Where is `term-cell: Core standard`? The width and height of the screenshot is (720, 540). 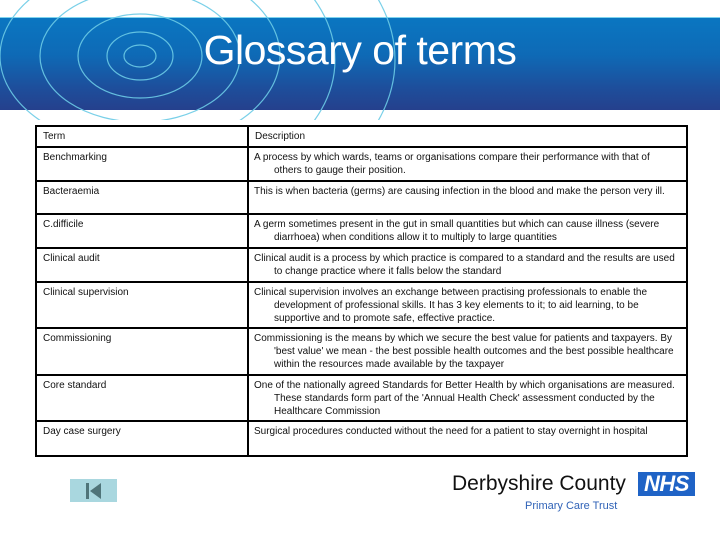 term-cell: Core standard is located at coordinates (142, 398).